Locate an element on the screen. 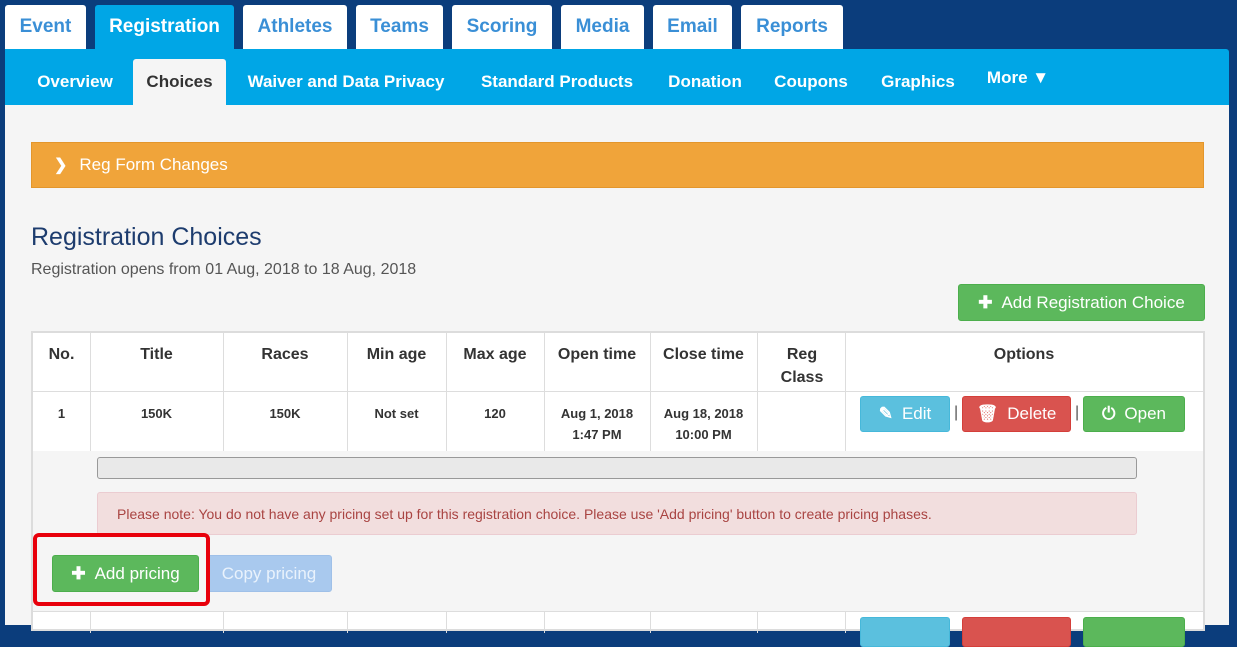  header-min-age: Min age is located at coordinates (396, 354).